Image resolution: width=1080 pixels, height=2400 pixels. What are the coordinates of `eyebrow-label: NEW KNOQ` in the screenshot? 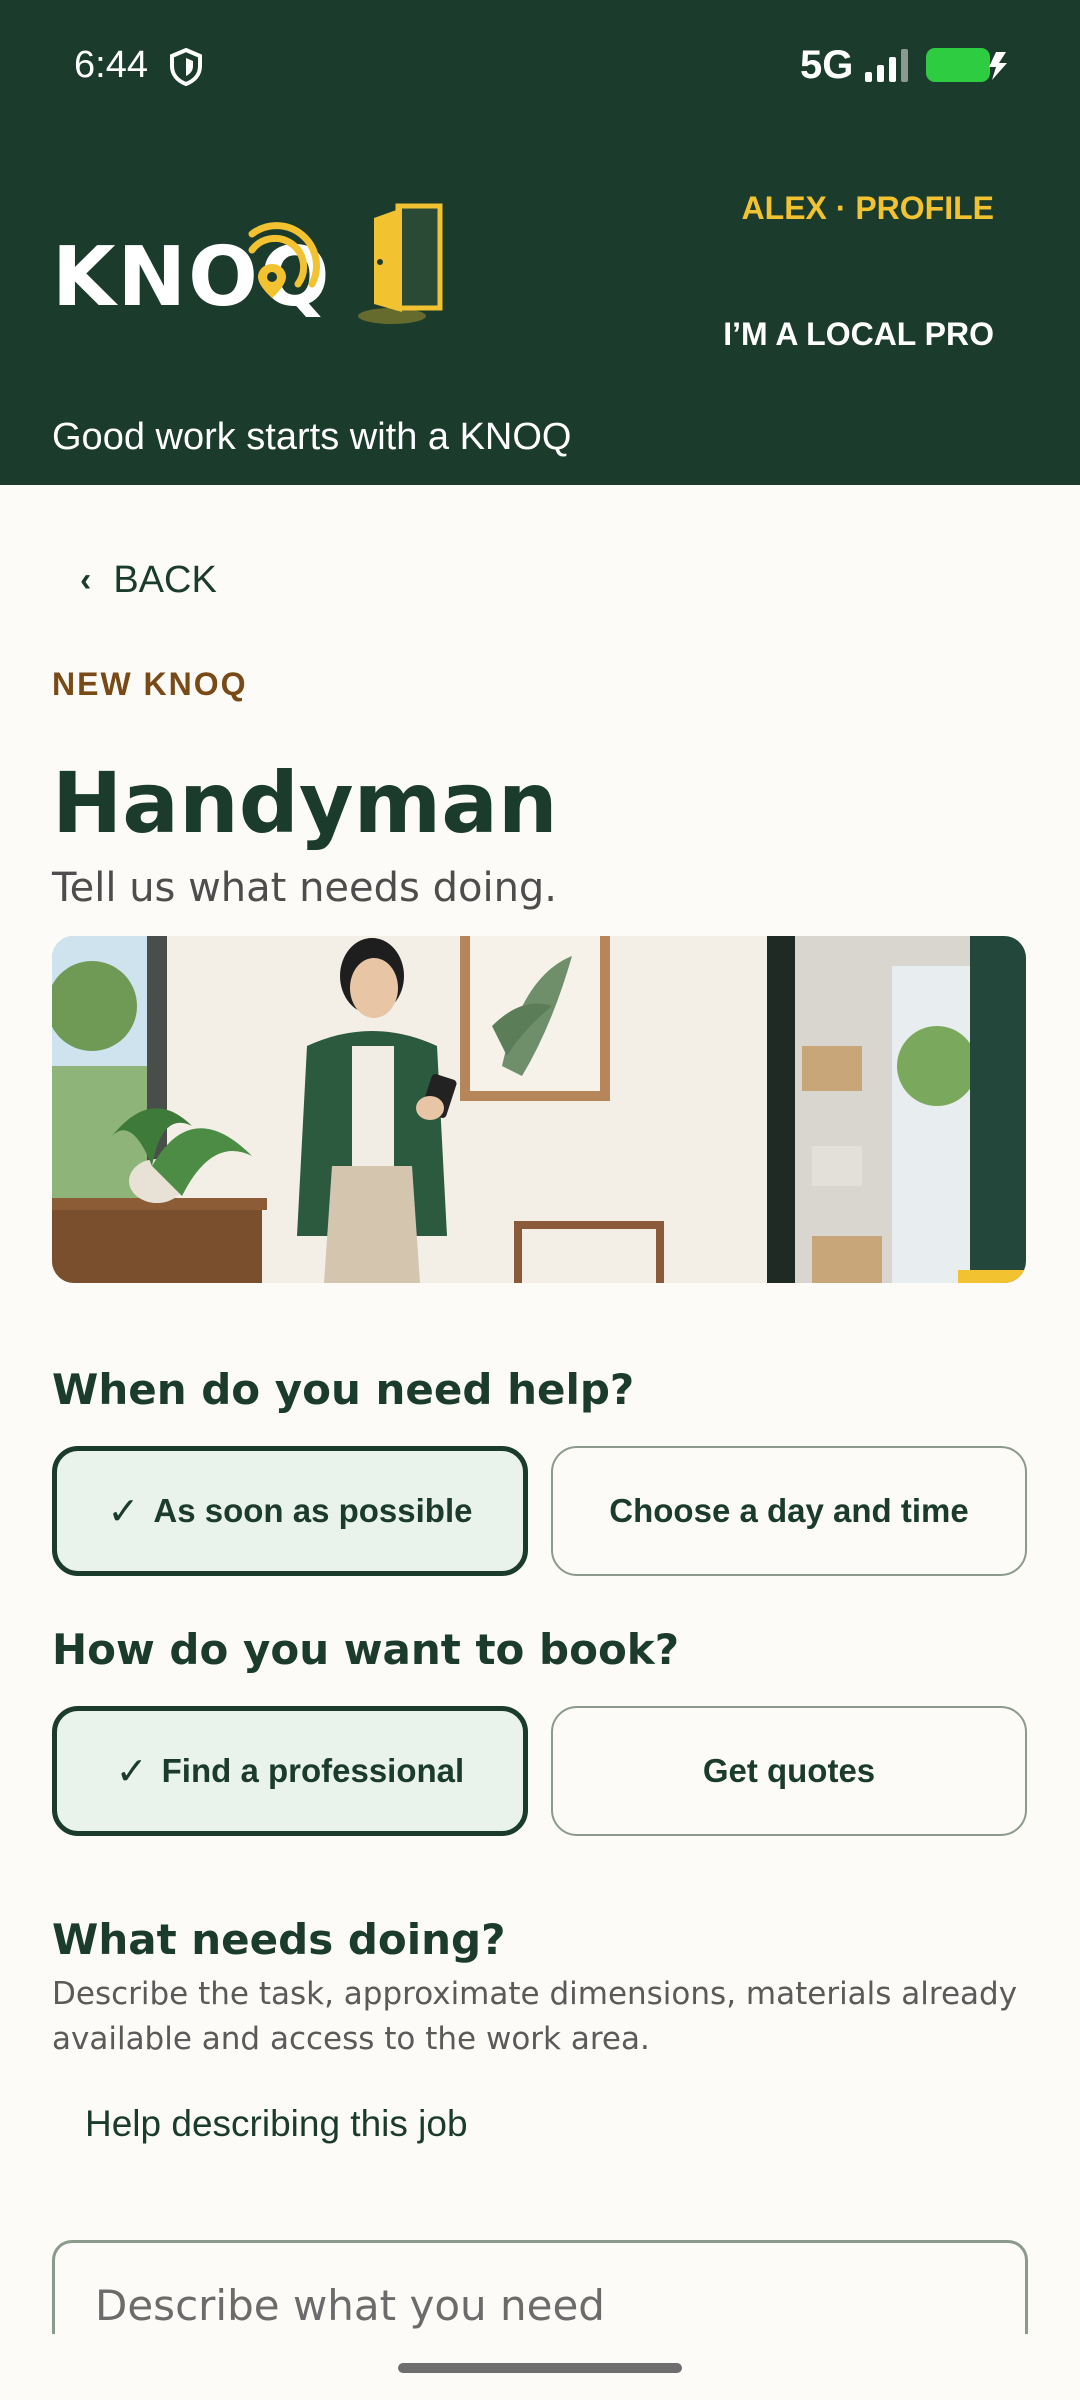 It's located at (150, 684).